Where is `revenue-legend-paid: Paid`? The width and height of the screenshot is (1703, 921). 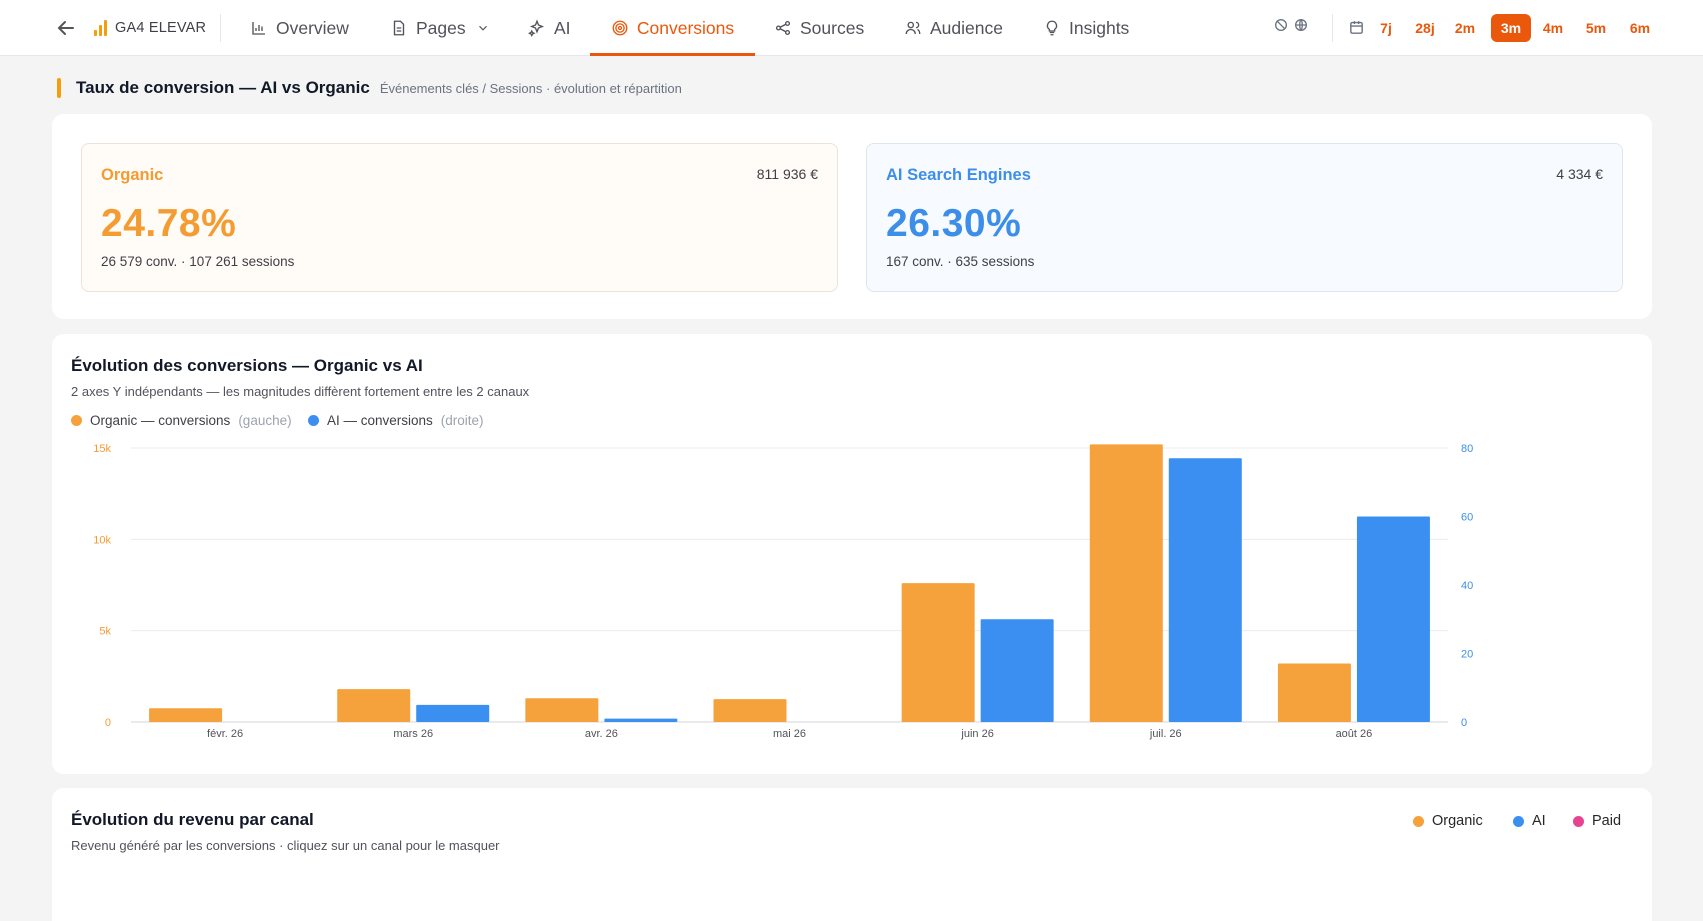 revenue-legend-paid: Paid is located at coordinates (1597, 821).